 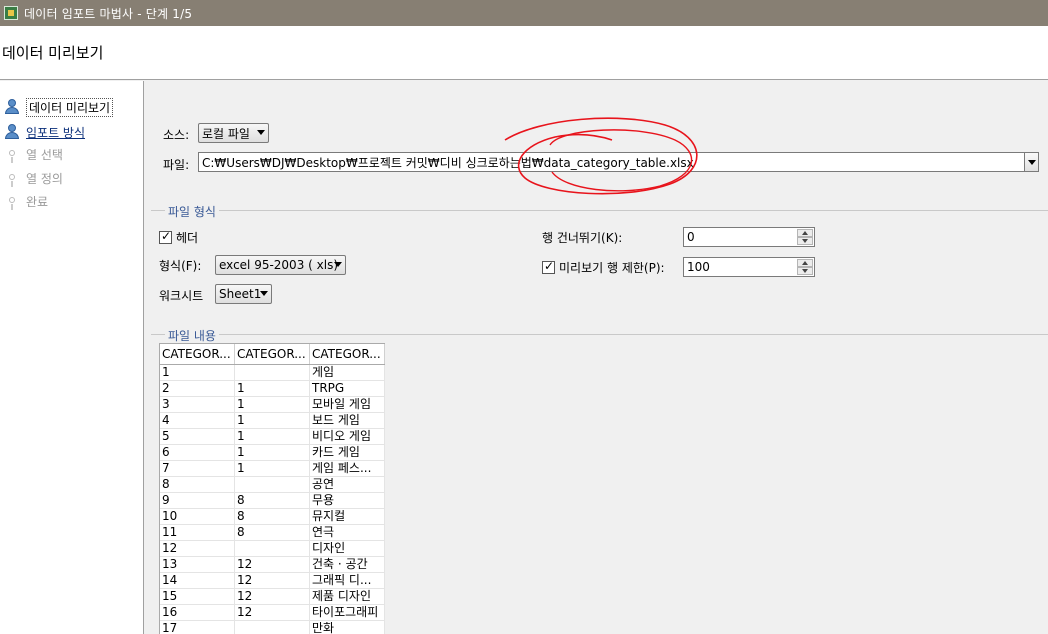 I want to click on table-row: 15 12 제품 디자인, so click(x=272, y=597).